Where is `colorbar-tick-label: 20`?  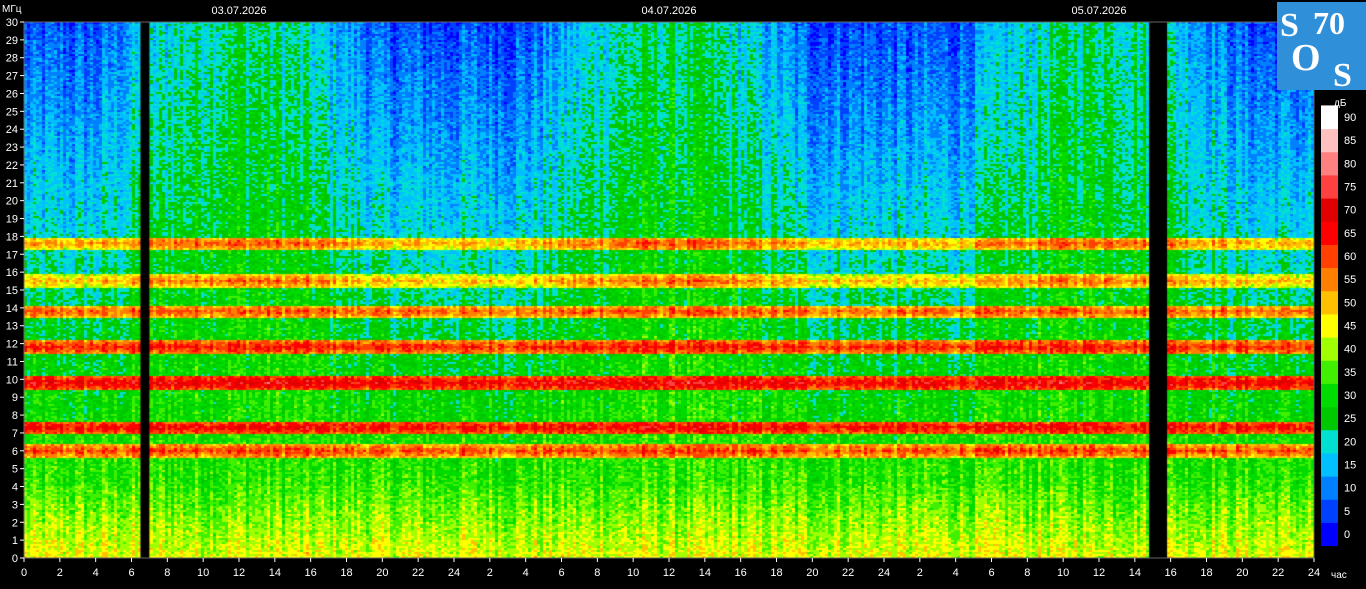
colorbar-tick-label: 20 is located at coordinates (1350, 442).